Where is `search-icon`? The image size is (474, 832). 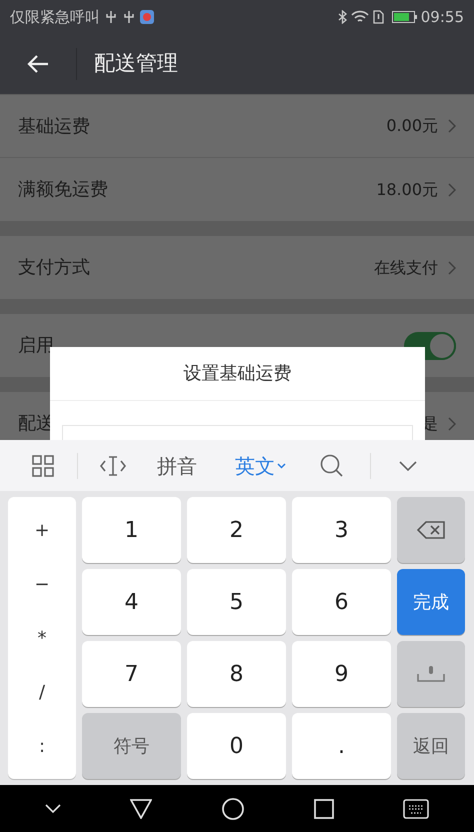 search-icon is located at coordinates (332, 466).